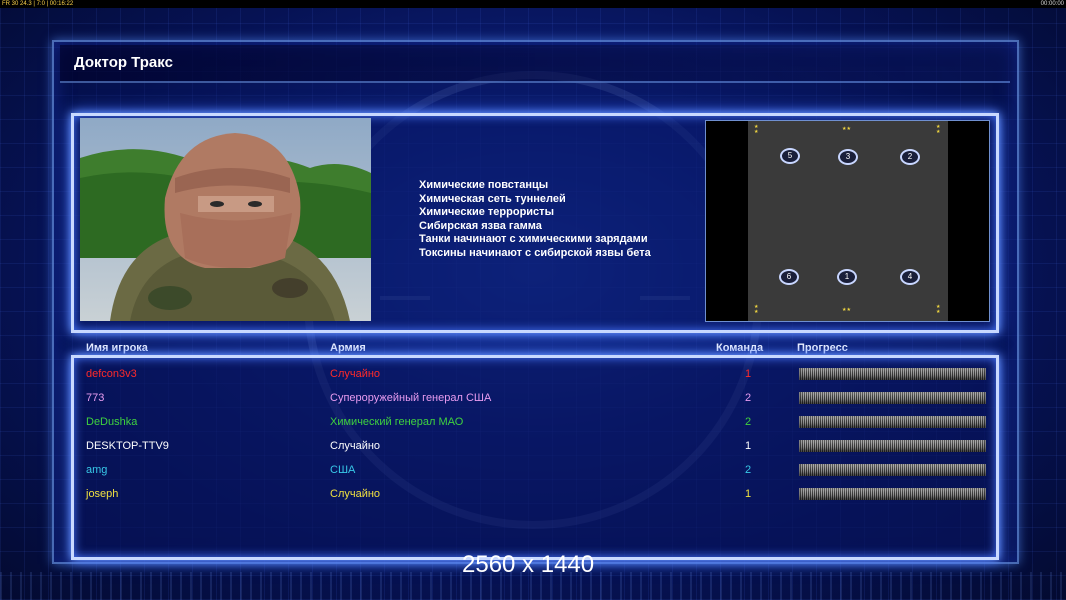 Image resolution: width=1066 pixels, height=600 pixels. I want to click on table-row: defcon3v3 Случайно 1, so click(533, 379).